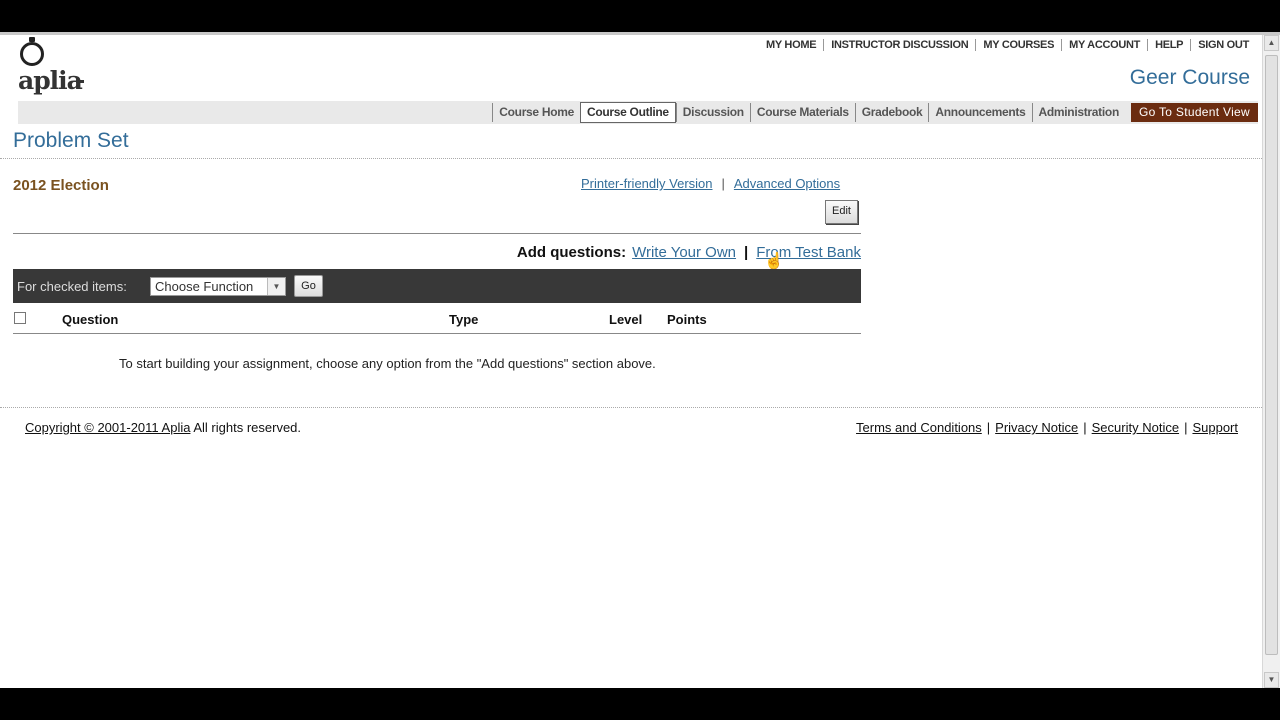 This screenshot has width=1280, height=720. Describe the element at coordinates (625, 319) in the screenshot. I see `column-level: Level` at that location.